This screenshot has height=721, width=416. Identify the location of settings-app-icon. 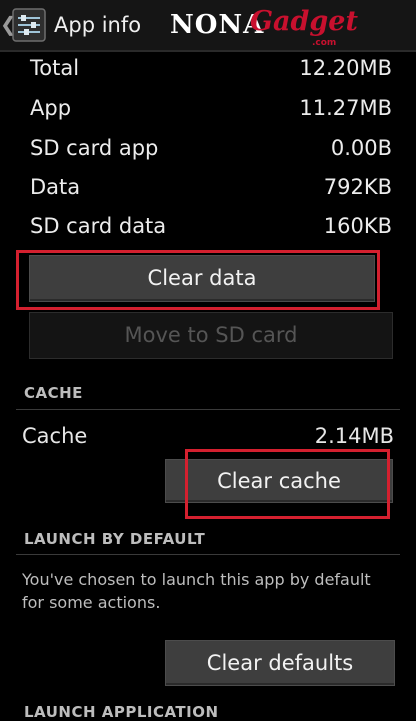
(29, 25).